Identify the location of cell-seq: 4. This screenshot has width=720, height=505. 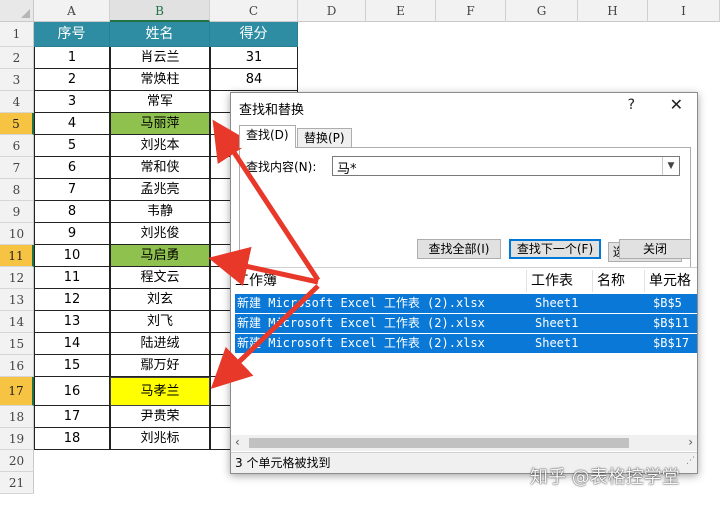
(72, 124).